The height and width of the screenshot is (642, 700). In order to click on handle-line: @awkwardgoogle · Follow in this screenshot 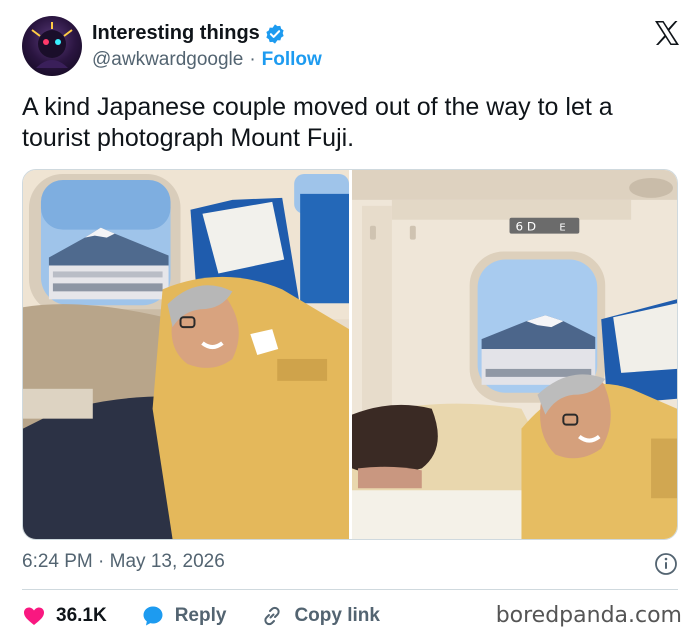, I will do `click(207, 60)`.